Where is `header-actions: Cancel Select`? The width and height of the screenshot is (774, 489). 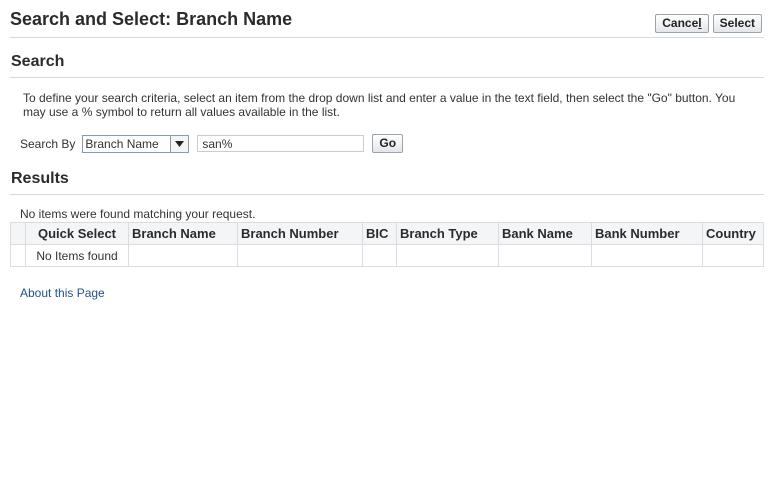 header-actions: Cancel Select is located at coordinates (708, 23).